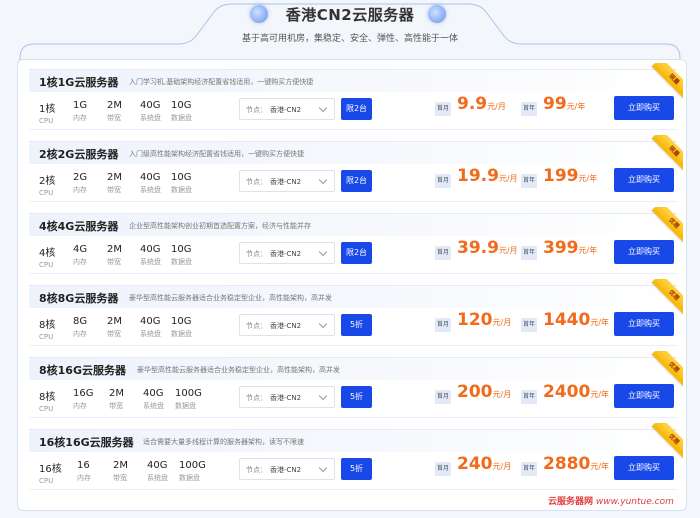 The width and height of the screenshot is (700, 518). What do you see at coordinates (97, 471) in the screenshot?
I see `spec-ram: 16 内存` at bounding box center [97, 471].